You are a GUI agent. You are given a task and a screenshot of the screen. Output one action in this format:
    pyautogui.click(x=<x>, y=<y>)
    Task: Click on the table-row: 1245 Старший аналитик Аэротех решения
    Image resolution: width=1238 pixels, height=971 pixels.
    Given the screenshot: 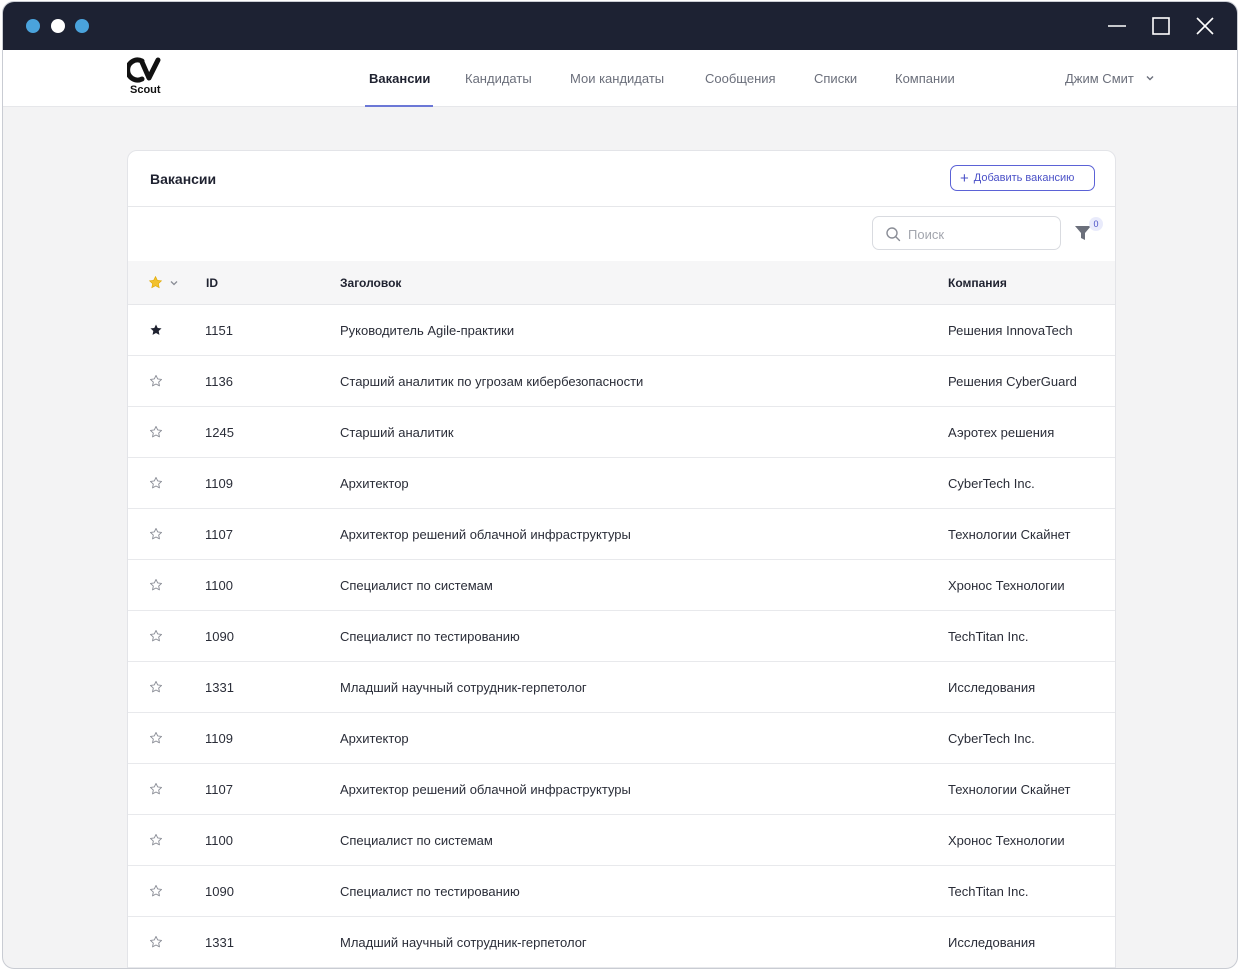 What is the action you would take?
    pyautogui.click(x=621, y=432)
    